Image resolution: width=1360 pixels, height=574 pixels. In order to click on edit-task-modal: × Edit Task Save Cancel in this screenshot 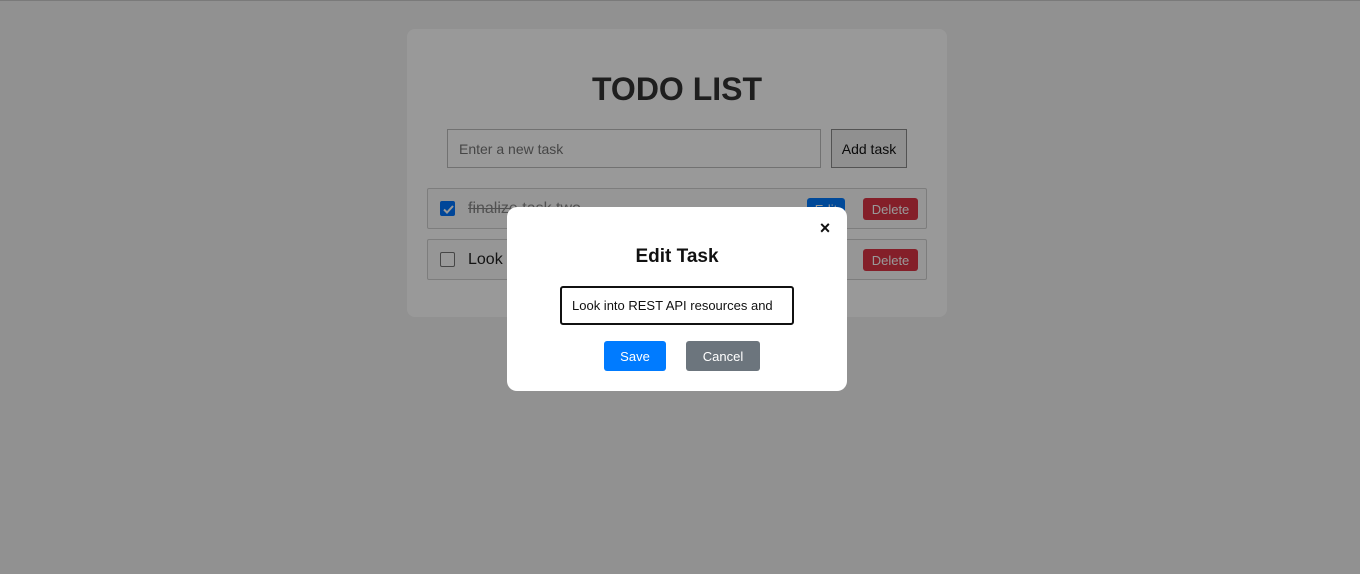, I will do `click(677, 299)`.